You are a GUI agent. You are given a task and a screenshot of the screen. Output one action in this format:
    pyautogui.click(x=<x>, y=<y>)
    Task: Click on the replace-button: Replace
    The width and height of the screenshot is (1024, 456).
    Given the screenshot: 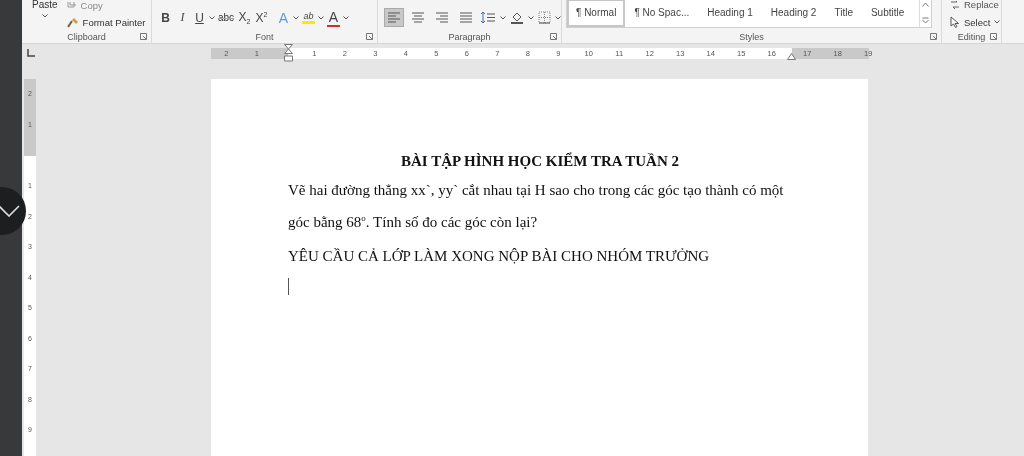 What is the action you would take?
    pyautogui.click(x=975, y=5)
    